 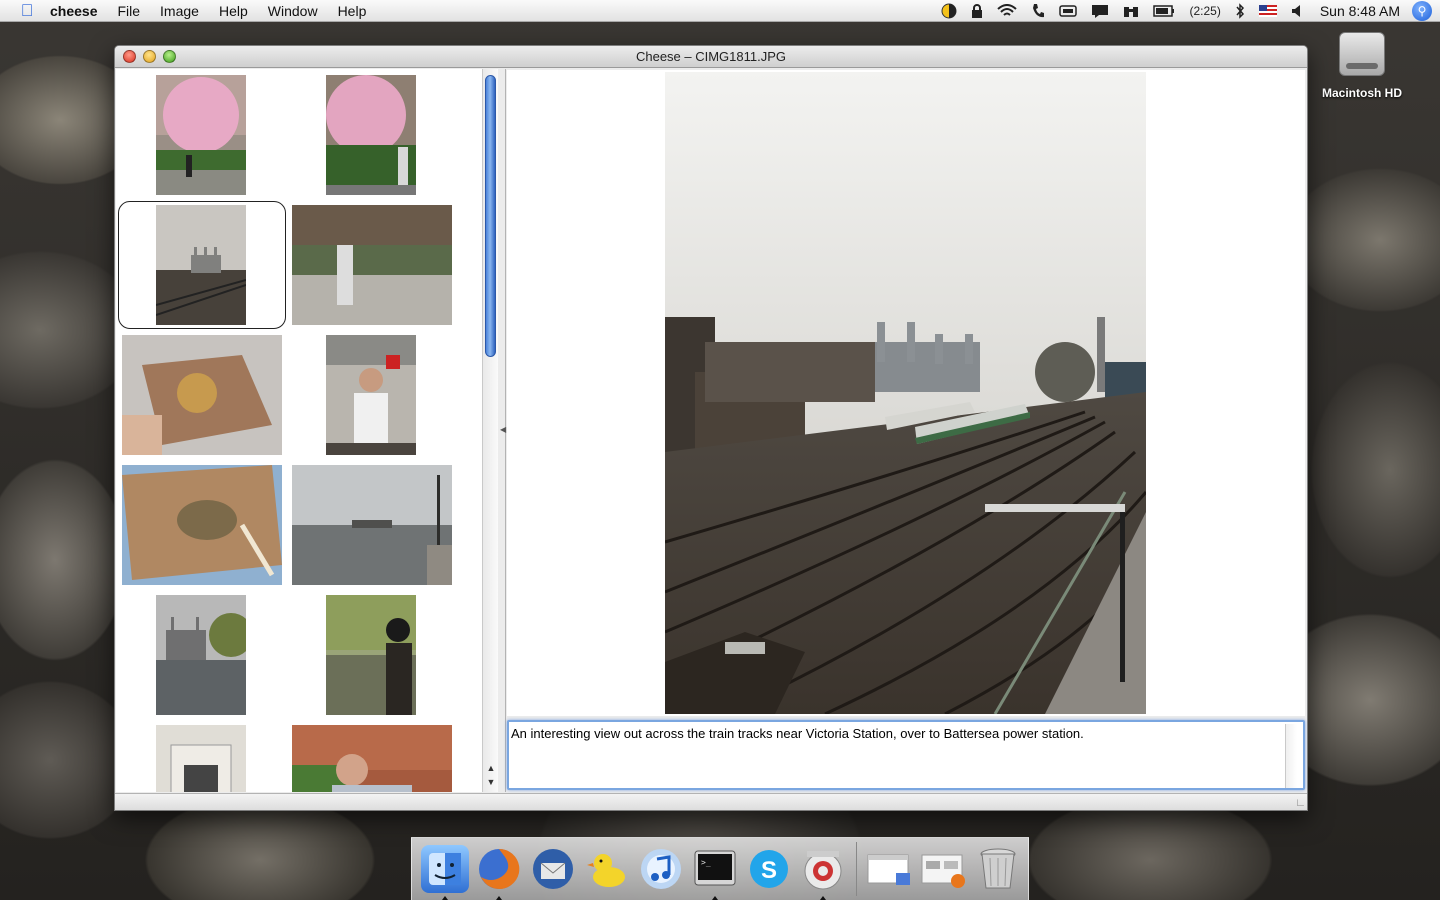 I want to click on menu-image: Image, so click(x=179, y=11).